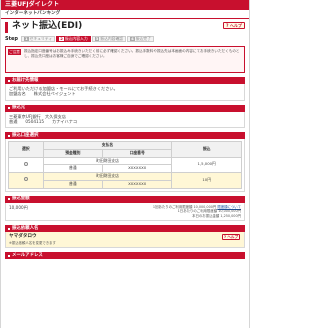 This screenshot has height=328, width=320. What do you see at coordinates (6, 27) in the screenshot?
I see `title-marker` at bounding box center [6, 27].